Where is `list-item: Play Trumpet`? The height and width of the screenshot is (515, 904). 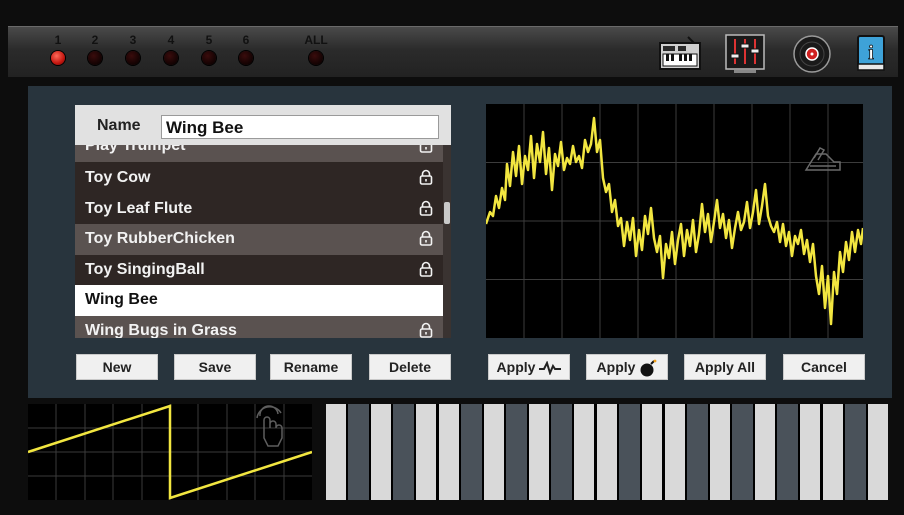
list-item: Play Trumpet is located at coordinates (259, 153).